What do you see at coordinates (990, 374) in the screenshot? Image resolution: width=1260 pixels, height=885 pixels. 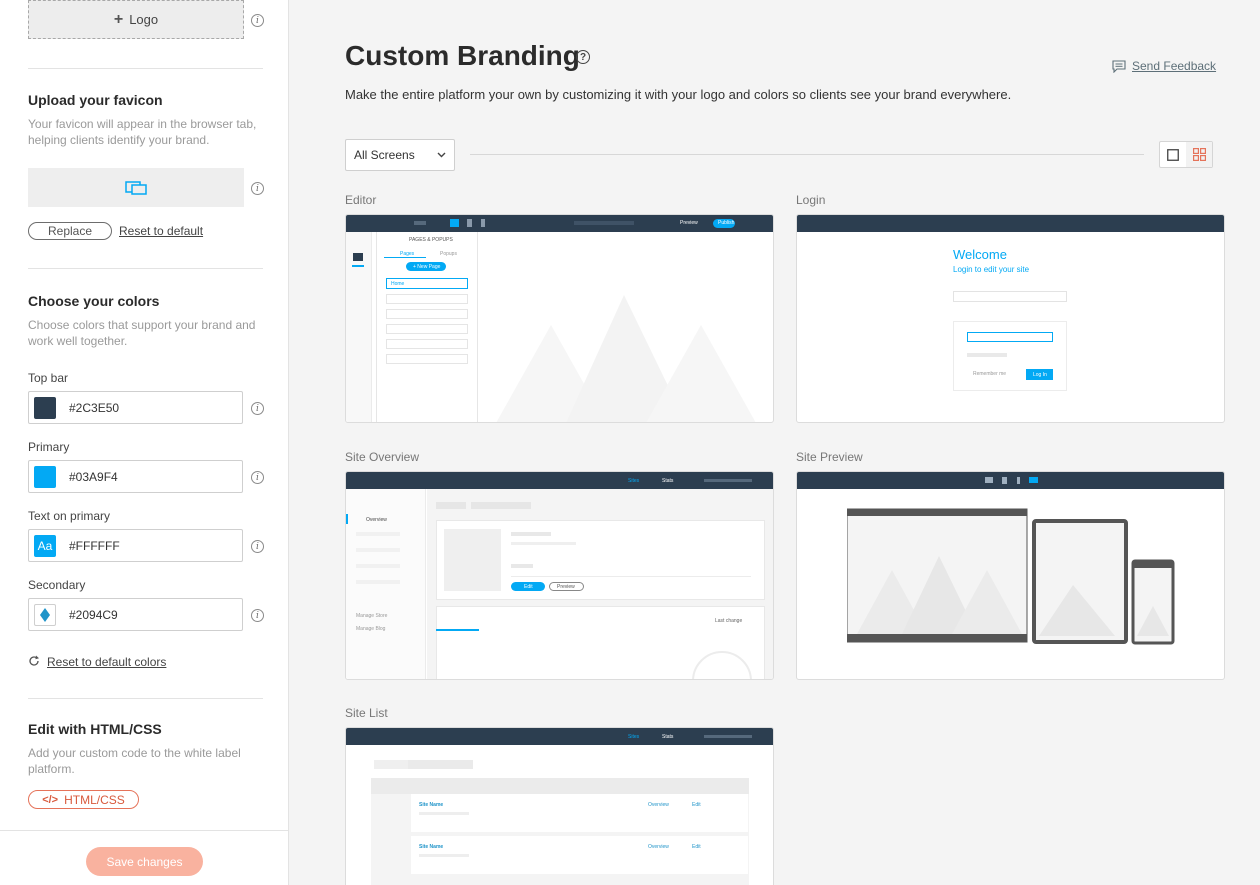 I see `login-remember: Remember me` at bounding box center [990, 374].